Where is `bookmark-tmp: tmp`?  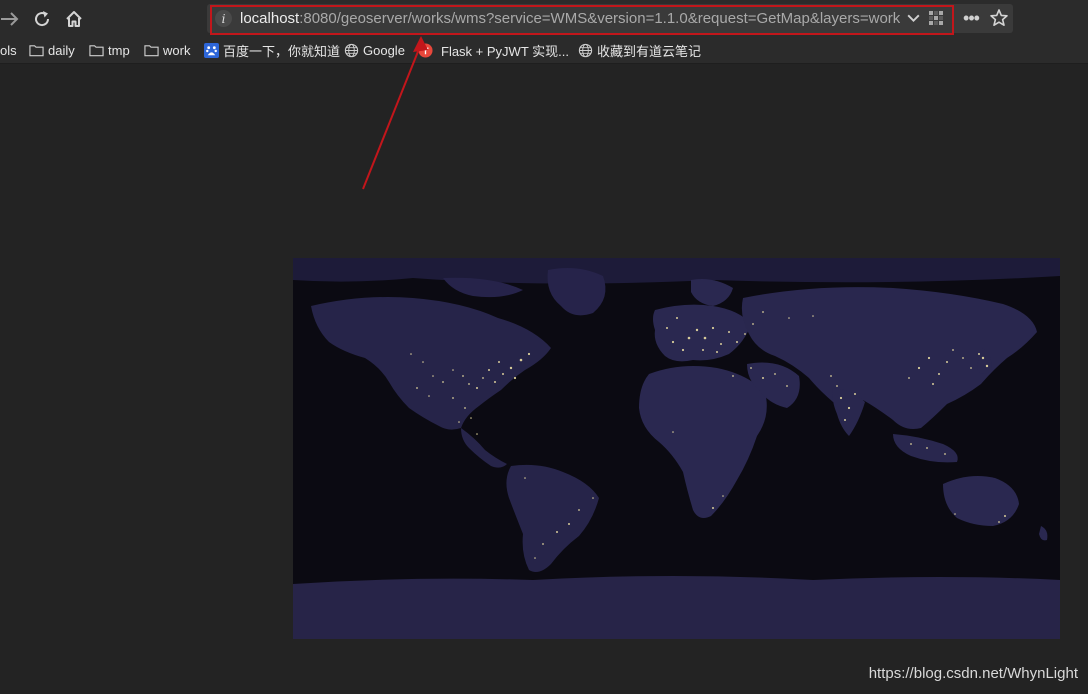
bookmark-tmp: tmp is located at coordinates (109, 50).